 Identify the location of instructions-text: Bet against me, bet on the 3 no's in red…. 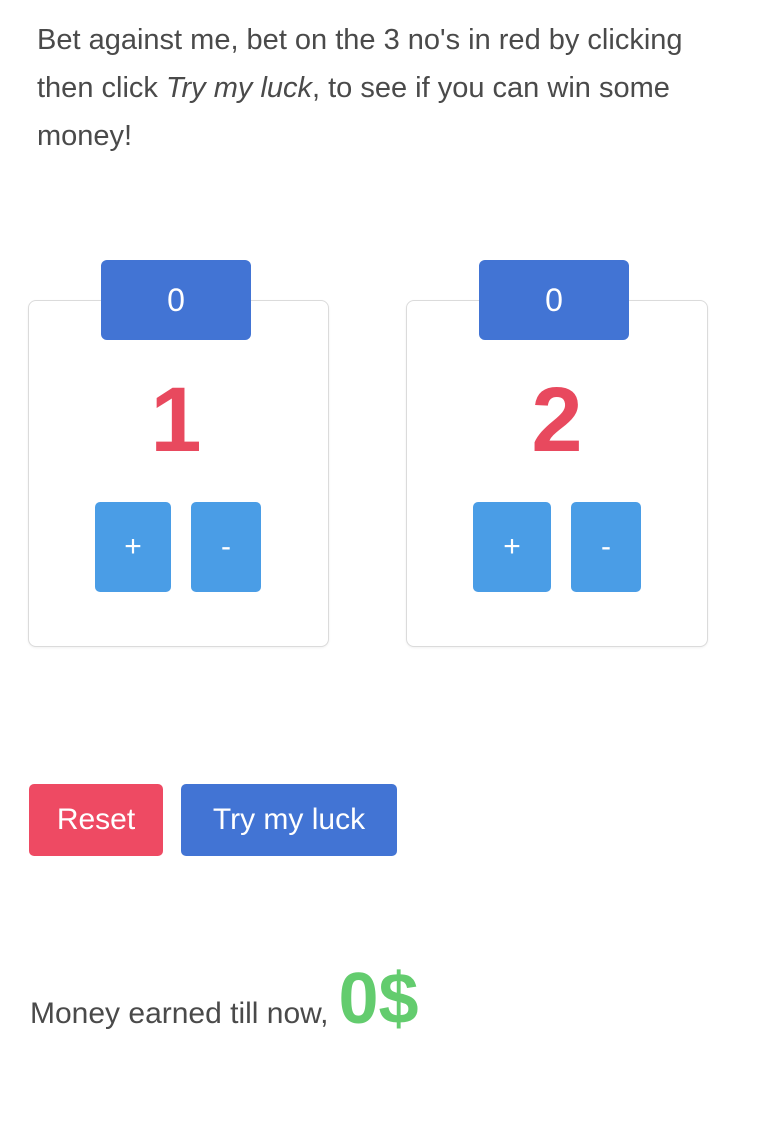
(400, 88).